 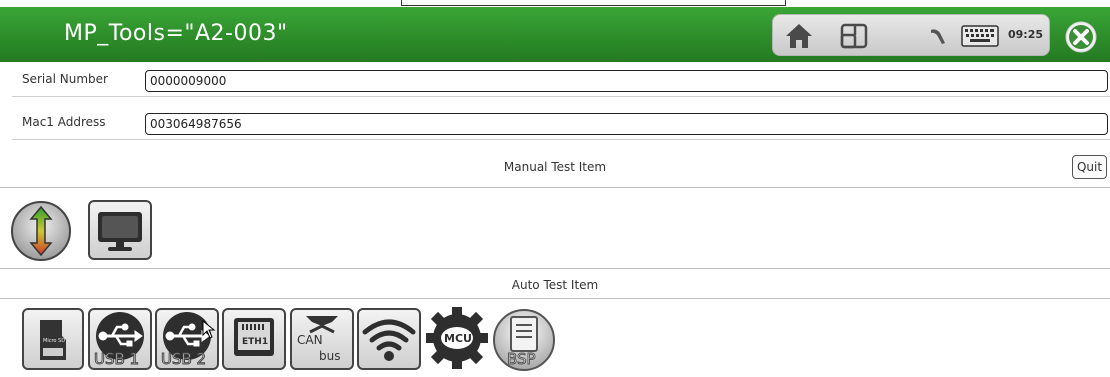 I want to click on pen-button, so click(x=938, y=36).